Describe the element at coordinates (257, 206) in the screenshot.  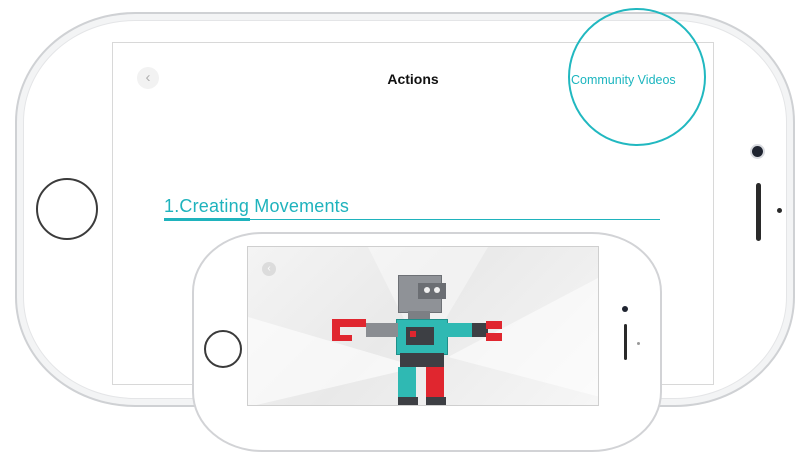
I see `section-heading: 1.Creating Movements` at that location.